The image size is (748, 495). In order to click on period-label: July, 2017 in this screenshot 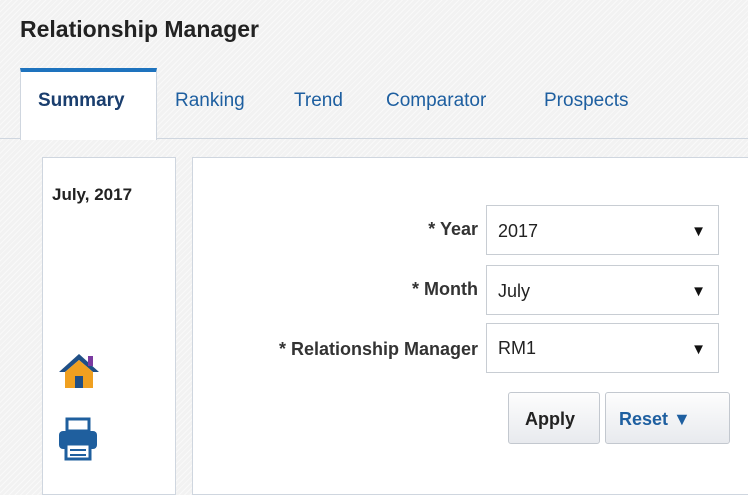, I will do `click(92, 194)`.